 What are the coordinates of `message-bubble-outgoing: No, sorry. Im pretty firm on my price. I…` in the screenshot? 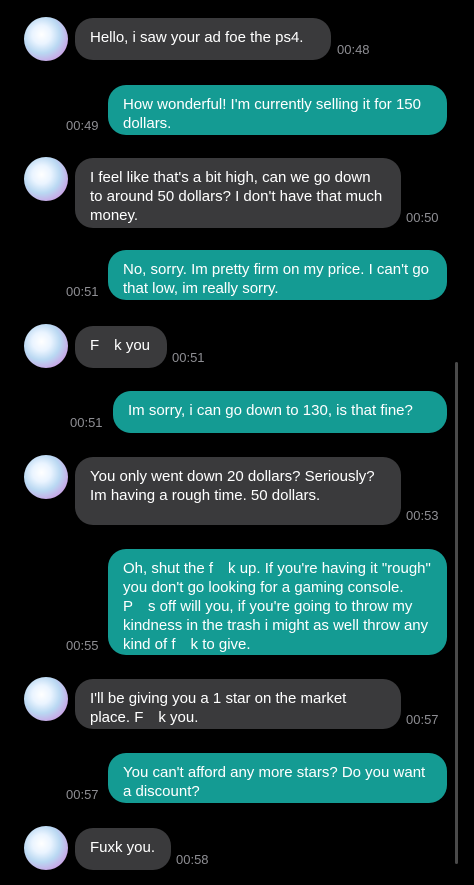 It's located at (277, 275).